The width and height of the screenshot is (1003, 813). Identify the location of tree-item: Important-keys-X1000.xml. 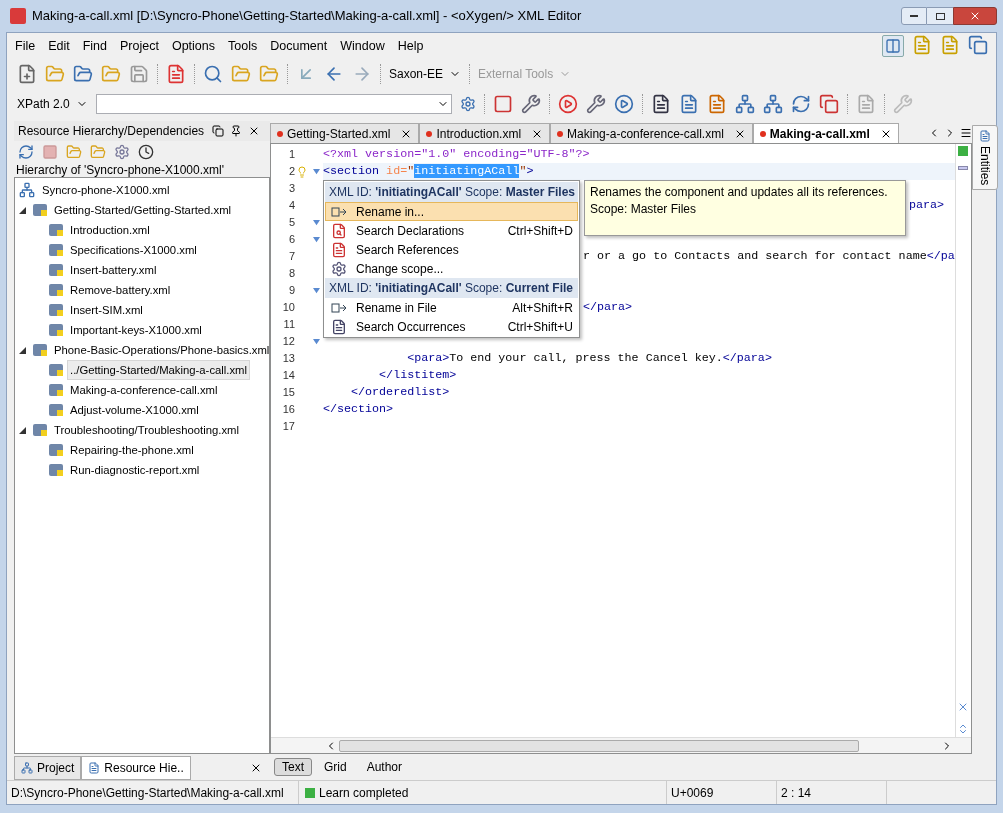
(136, 330).